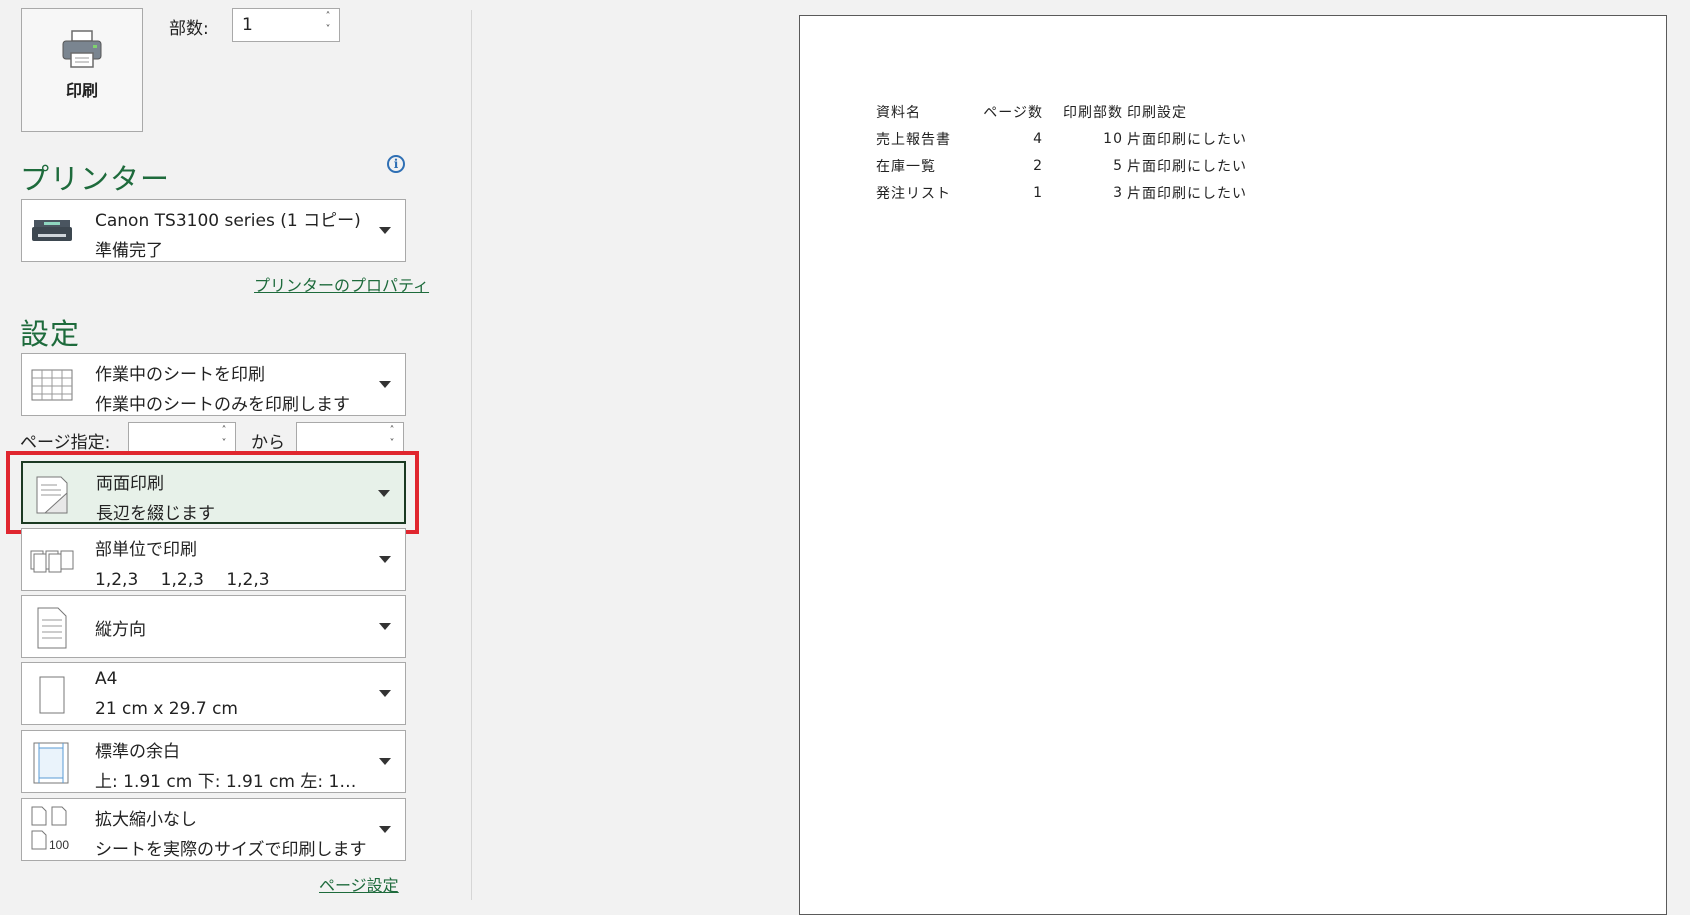 Image resolution: width=1690 pixels, height=915 pixels. I want to click on table-cell: 1, so click(1038, 192).